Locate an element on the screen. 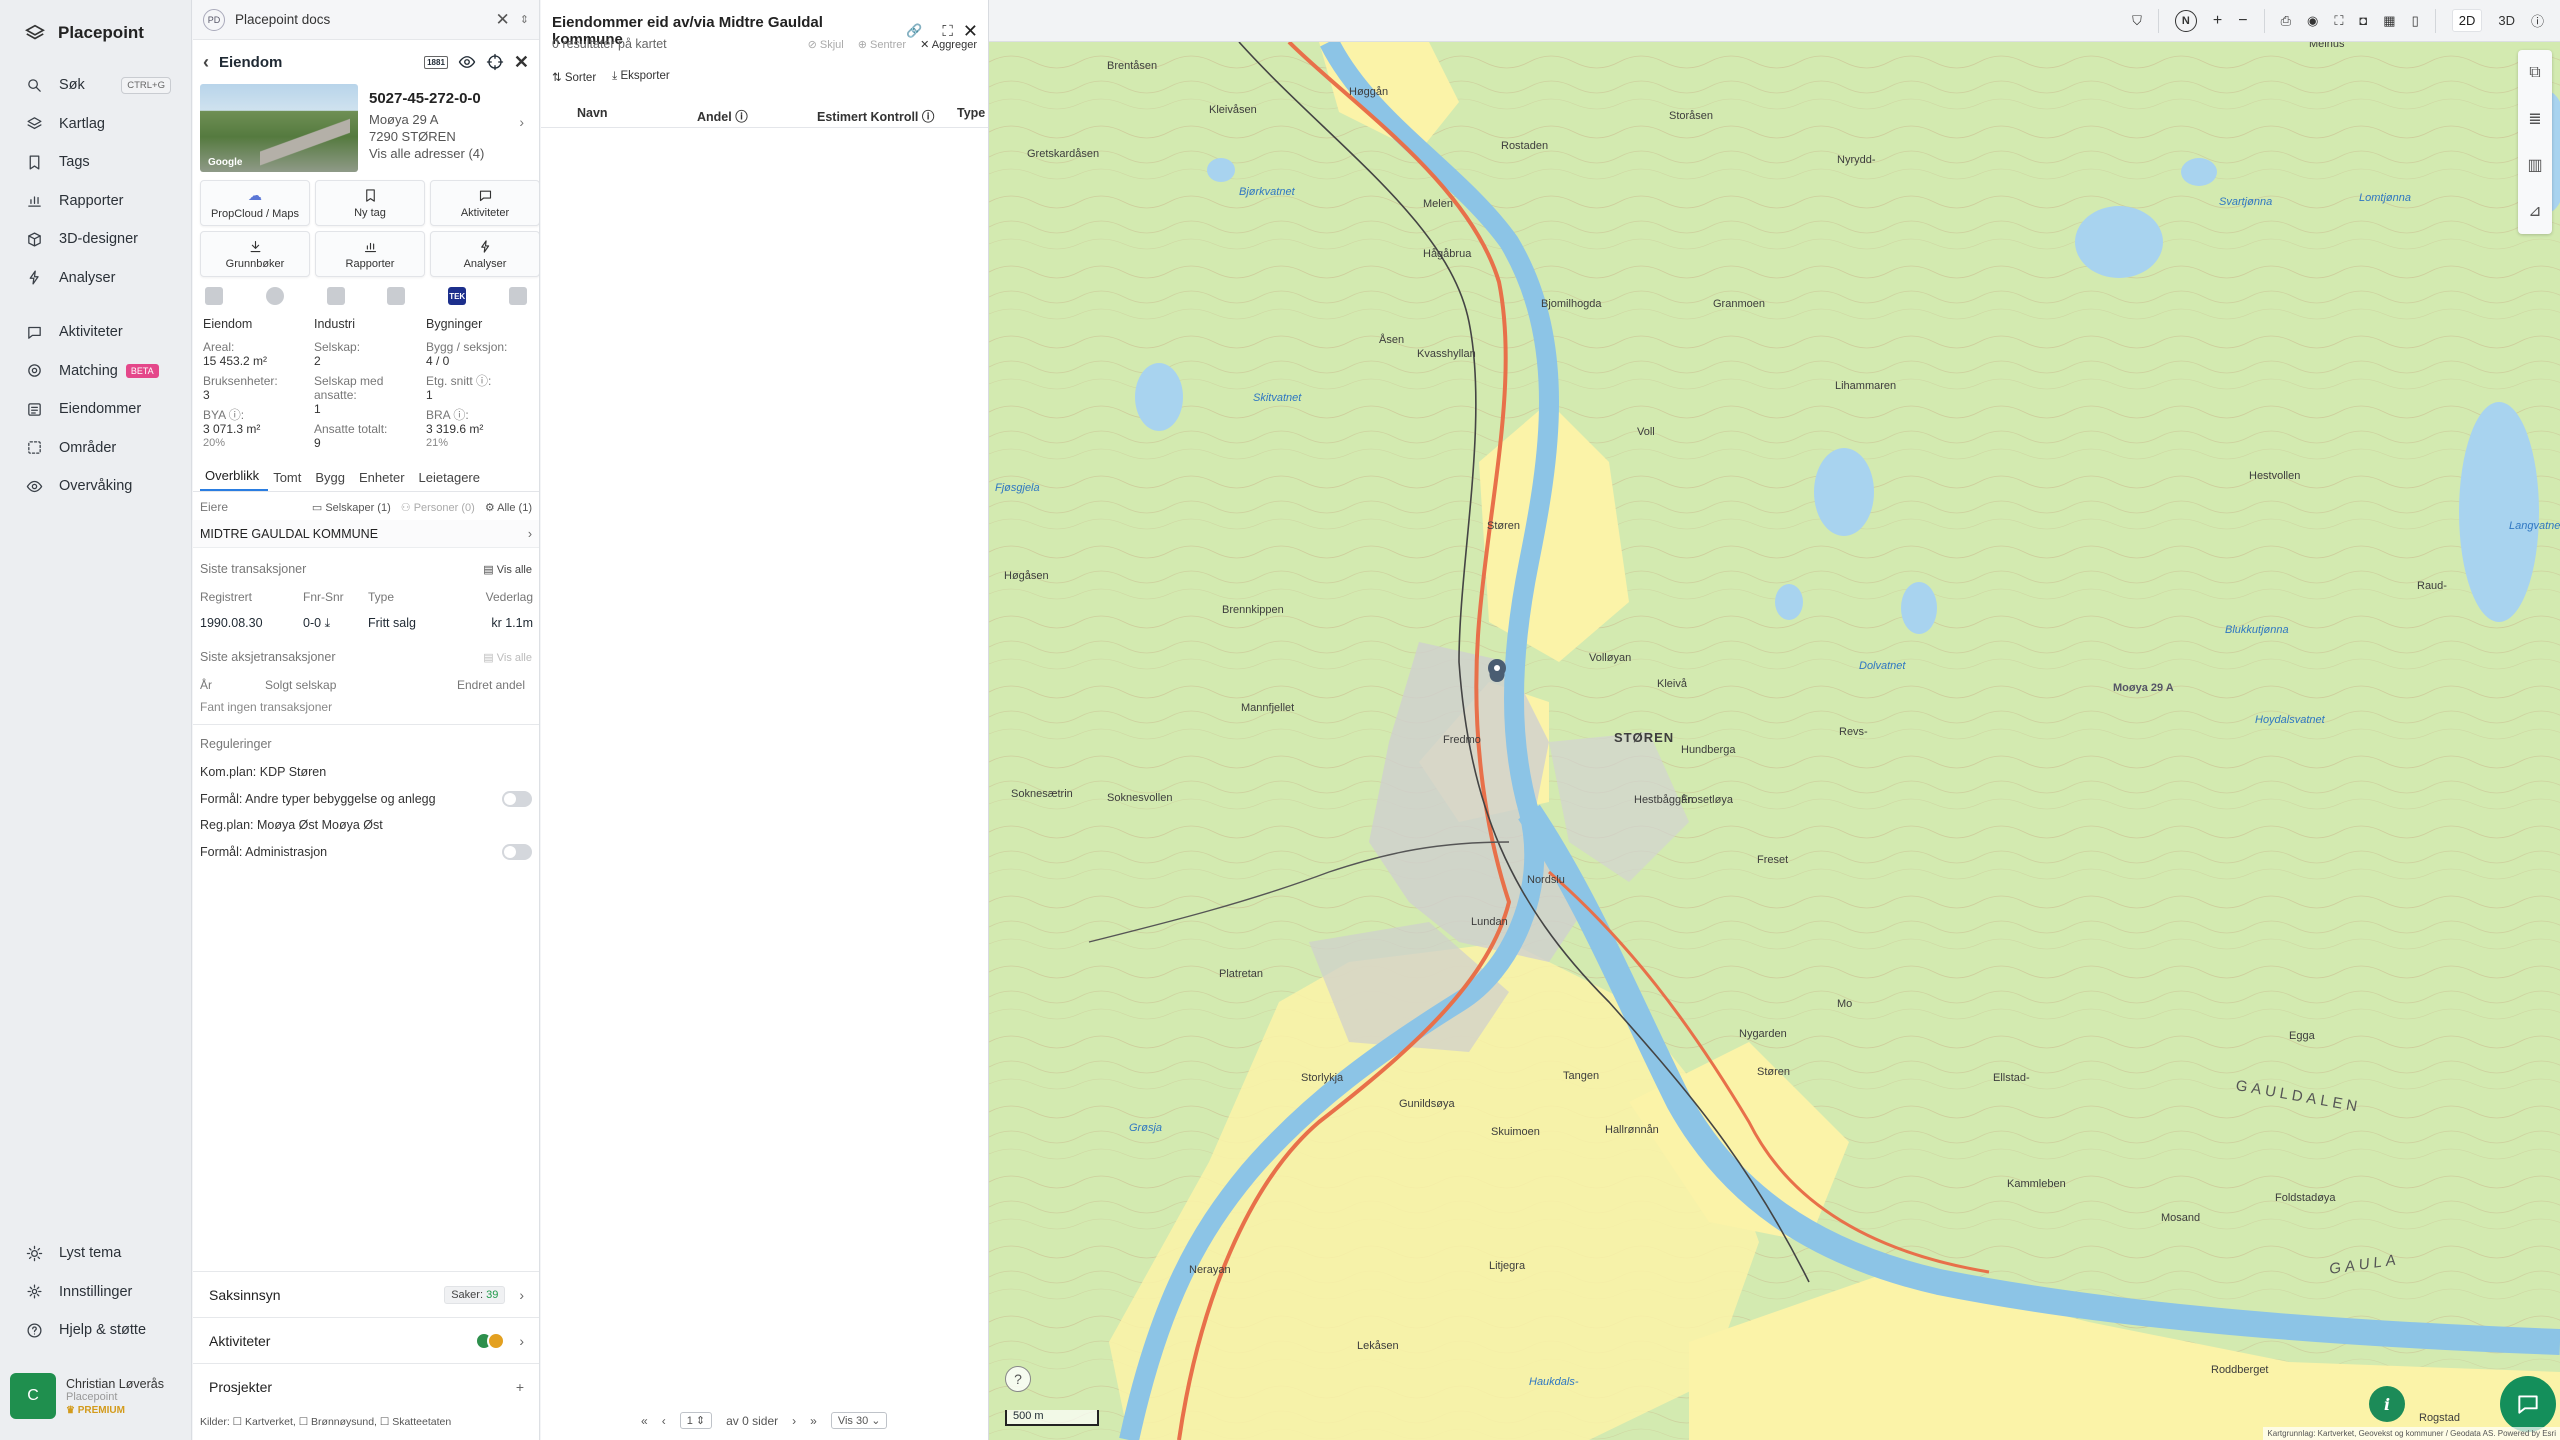 This screenshot has width=2560, height=1440. doc-tab: PD Placepoint docs ✕ ⇕ is located at coordinates (366, 20).